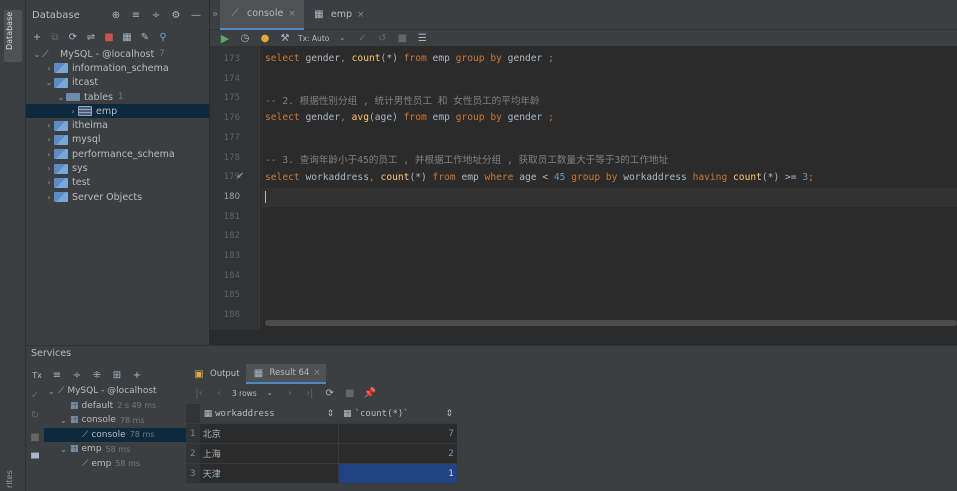  I want to click on cell-count: 2, so click(398, 453).